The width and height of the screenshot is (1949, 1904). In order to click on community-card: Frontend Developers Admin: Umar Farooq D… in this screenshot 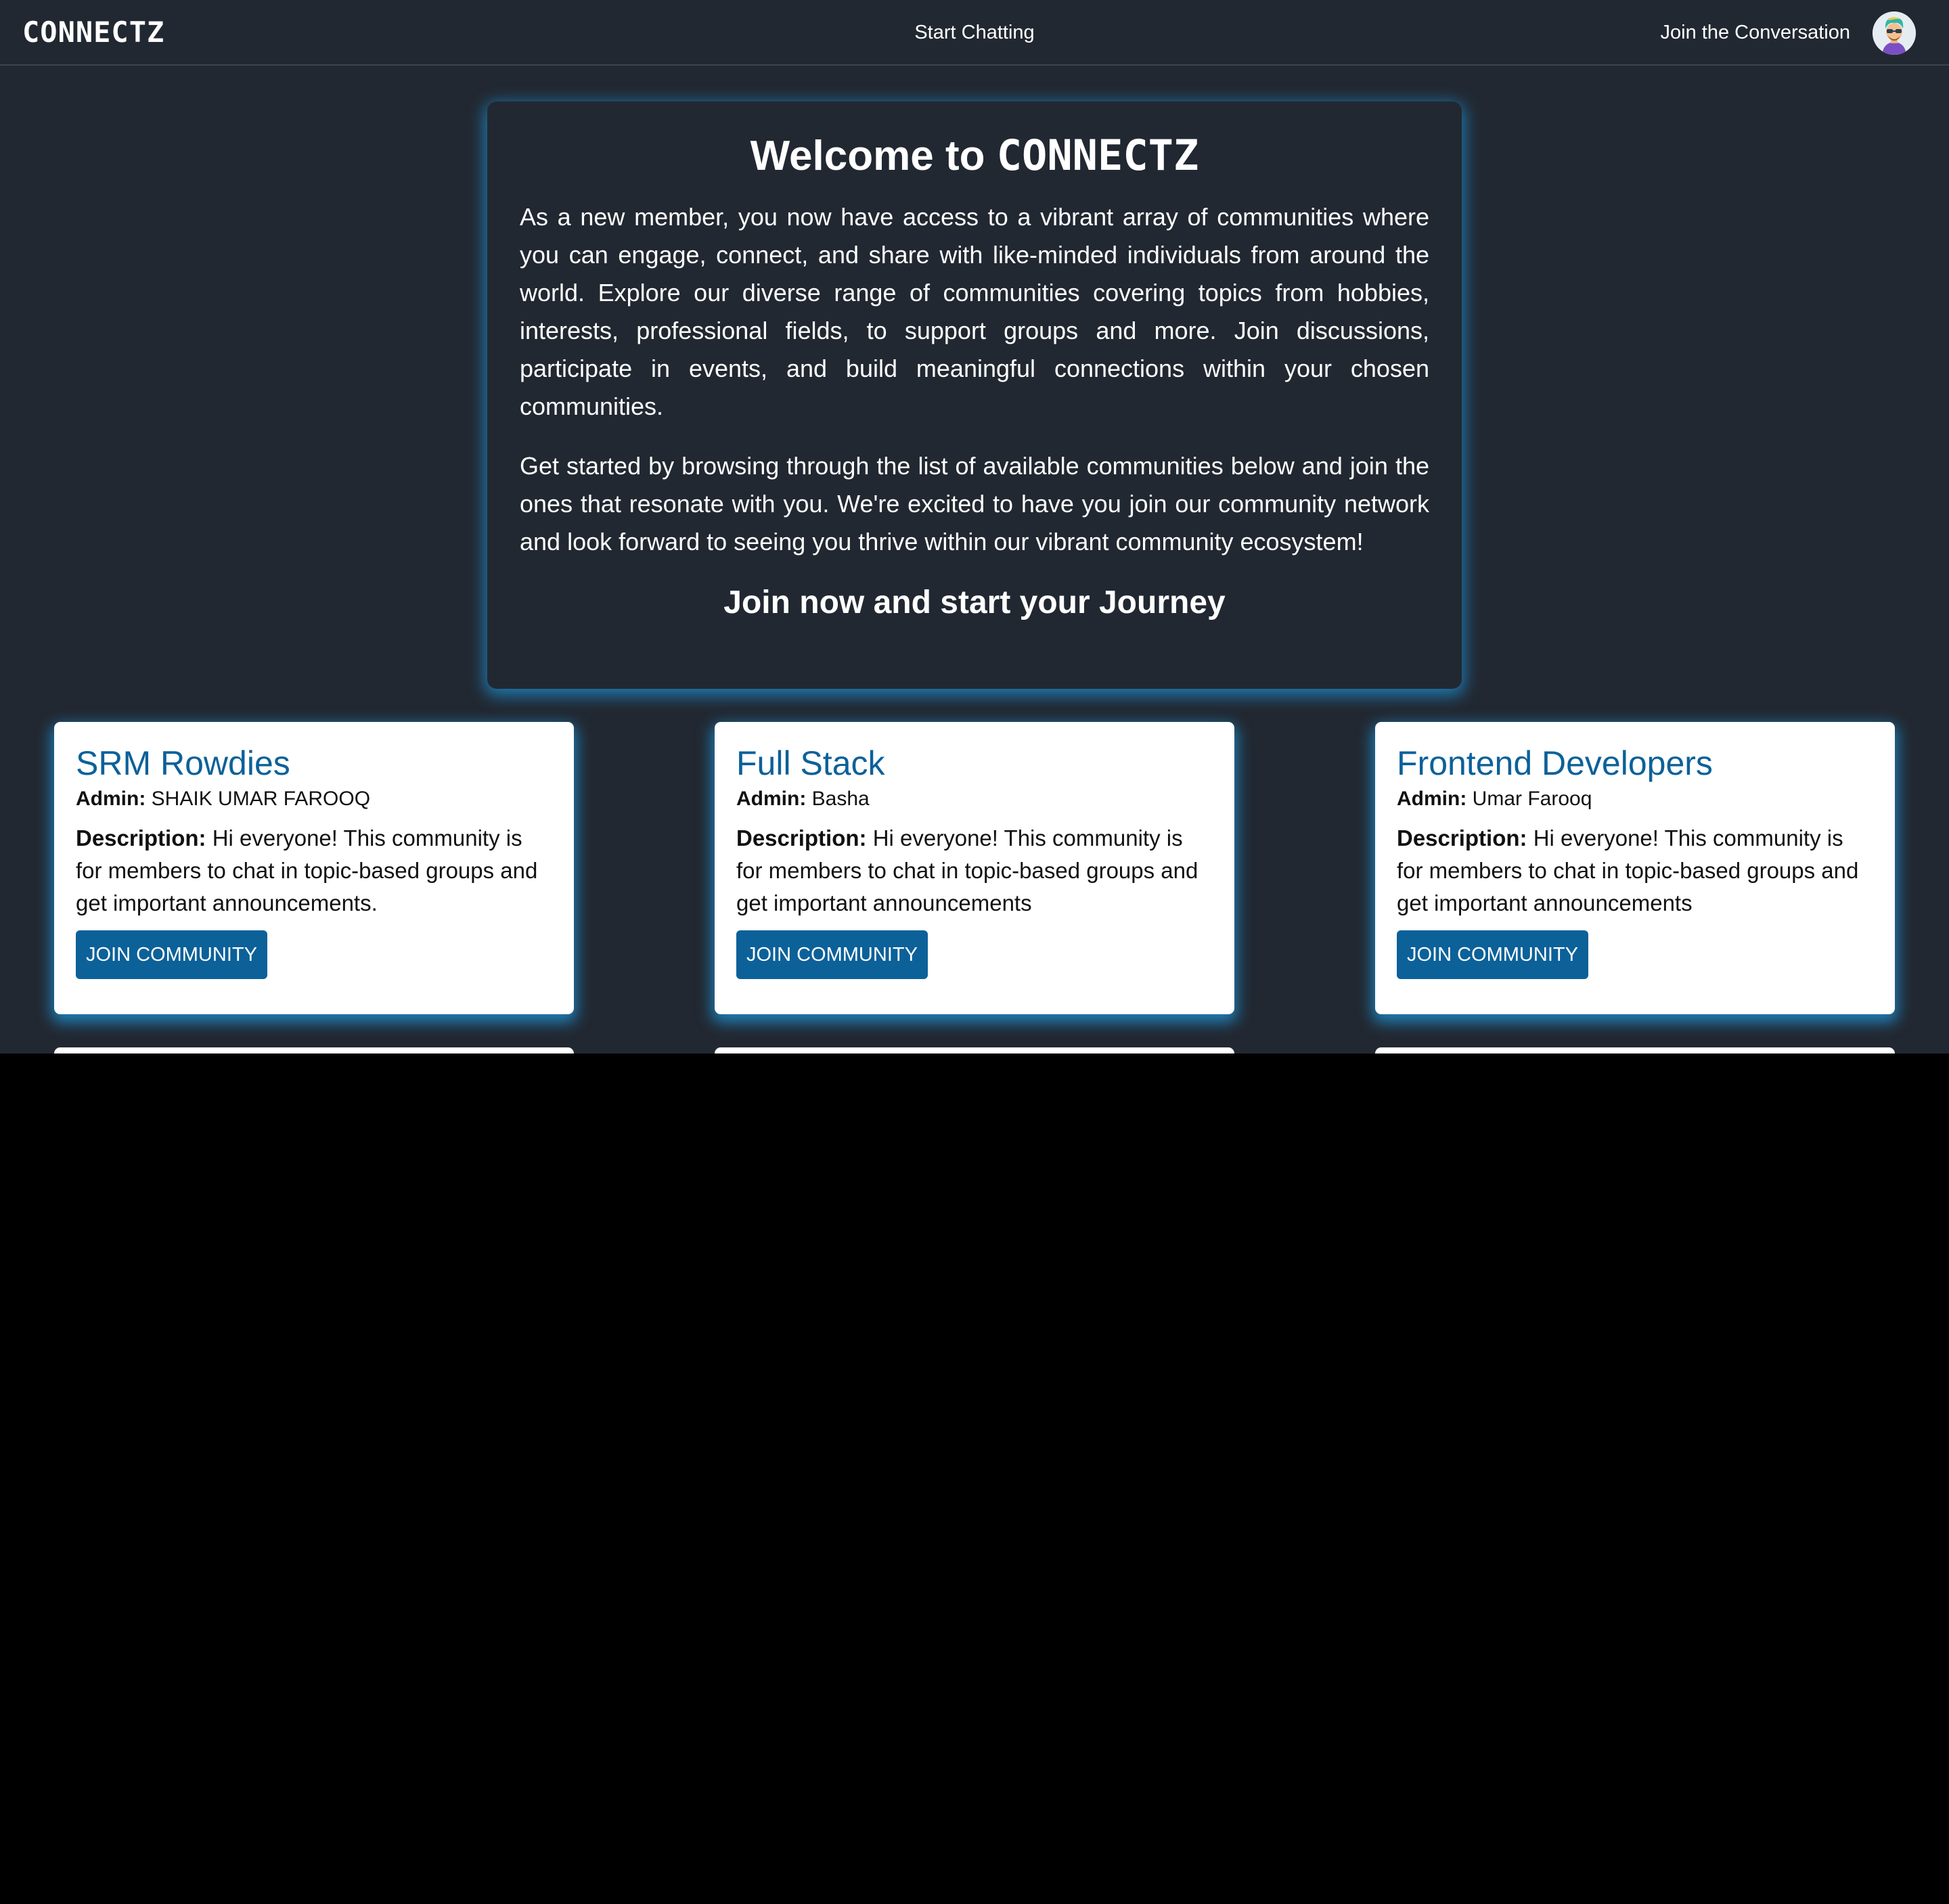, I will do `click(1635, 868)`.